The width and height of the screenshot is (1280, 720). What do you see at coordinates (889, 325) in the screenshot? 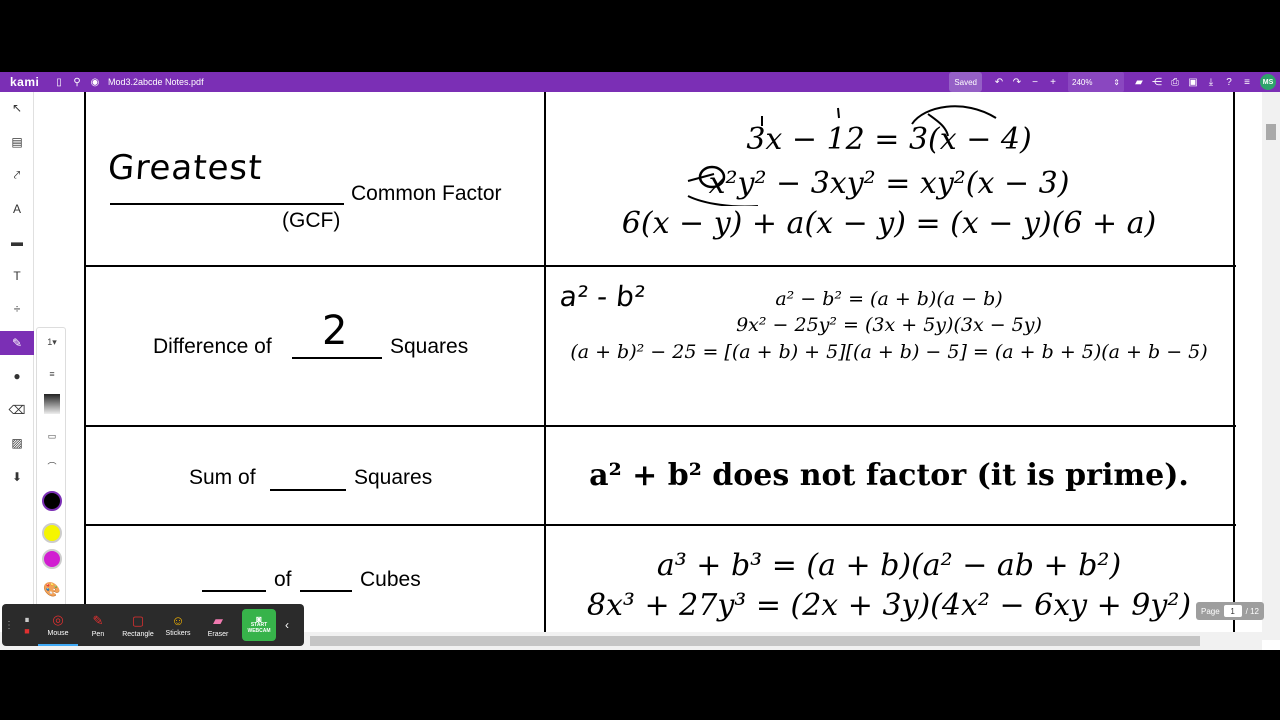
I see `difference-example-2: 9x² − 25y² = (3x + 5y)(3x − 5y)` at bounding box center [889, 325].